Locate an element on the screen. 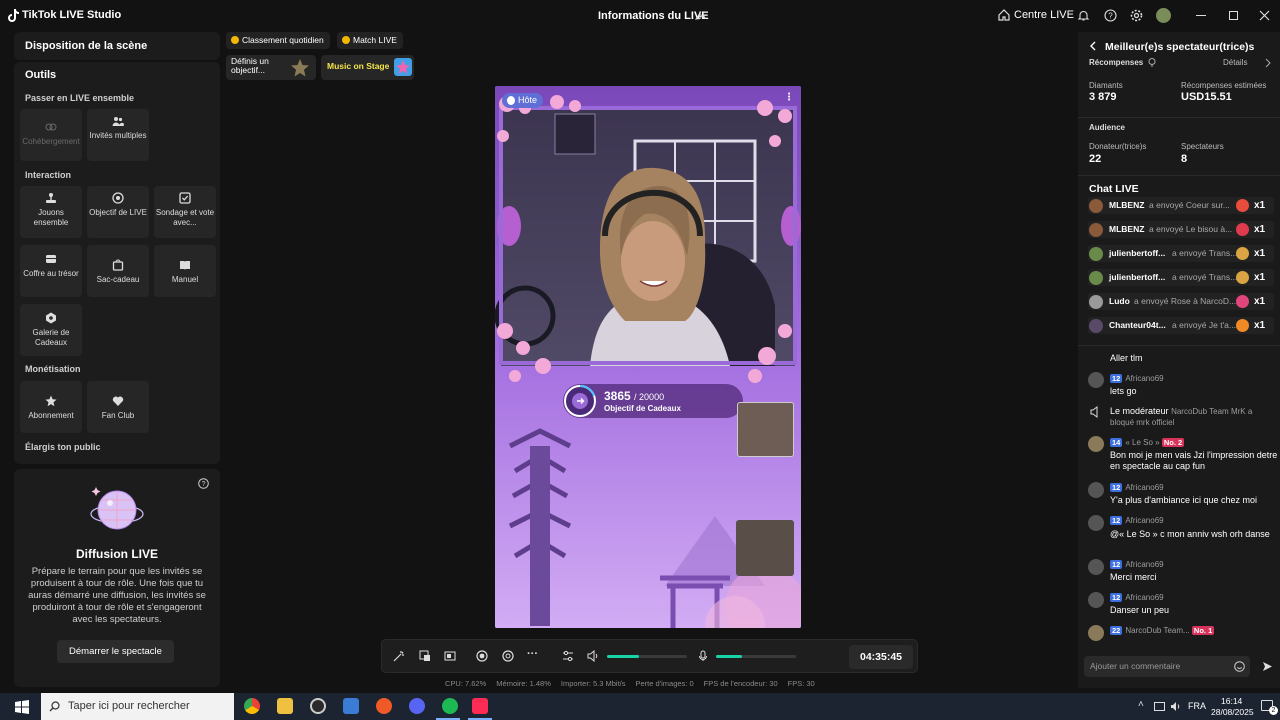  divider is located at coordinates (1179, 175).